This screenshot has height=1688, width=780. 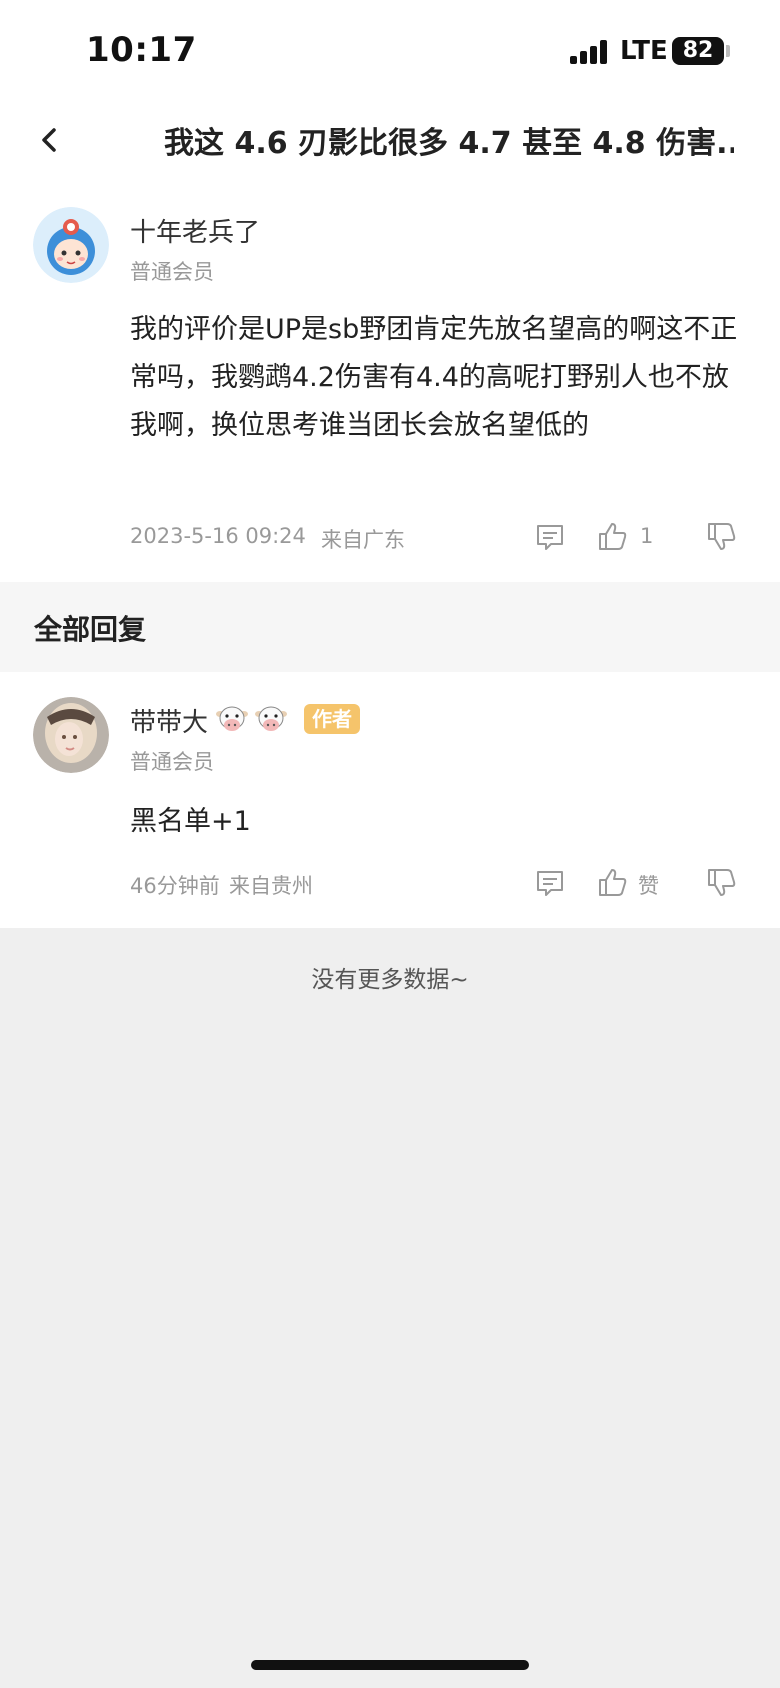 I want to click on signal-icon, so click(x=590, y=51).